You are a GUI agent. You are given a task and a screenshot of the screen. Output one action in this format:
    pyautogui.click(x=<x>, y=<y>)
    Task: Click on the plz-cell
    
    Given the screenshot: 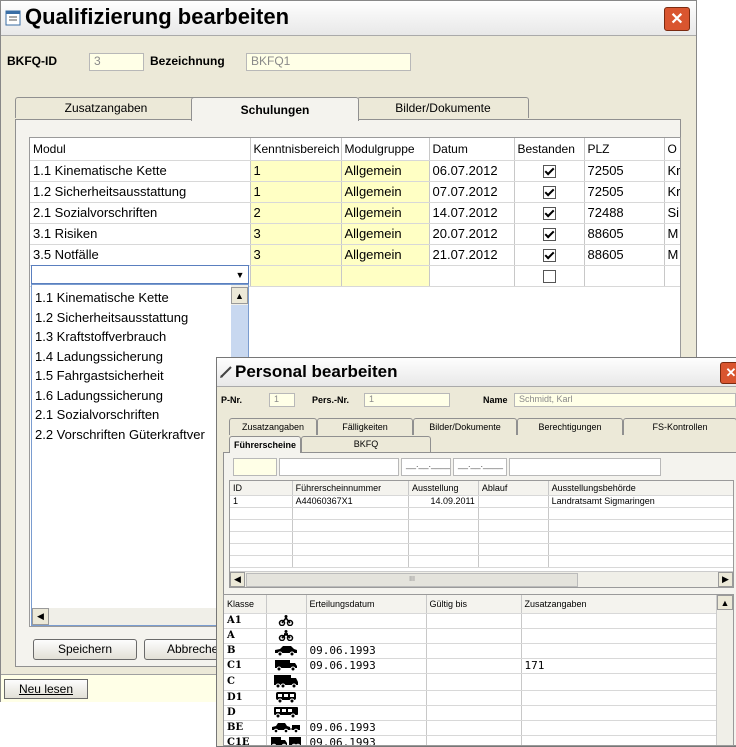 What is the action you would take?
    pyautogui.click(x=624, y=276)
    